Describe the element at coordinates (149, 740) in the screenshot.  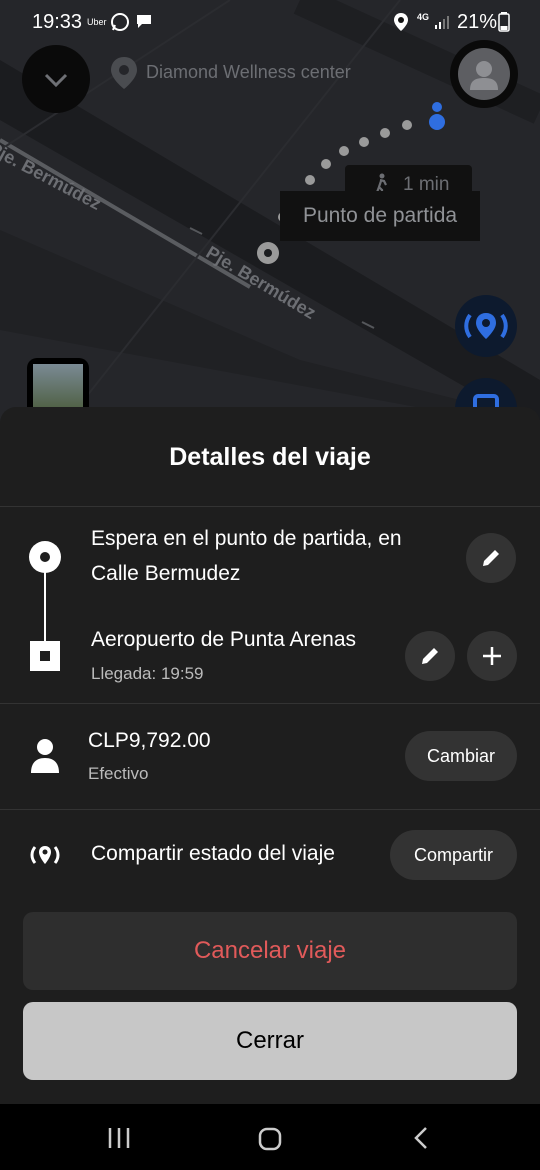
I see `trip-price: CLP9,792.00` at that location.